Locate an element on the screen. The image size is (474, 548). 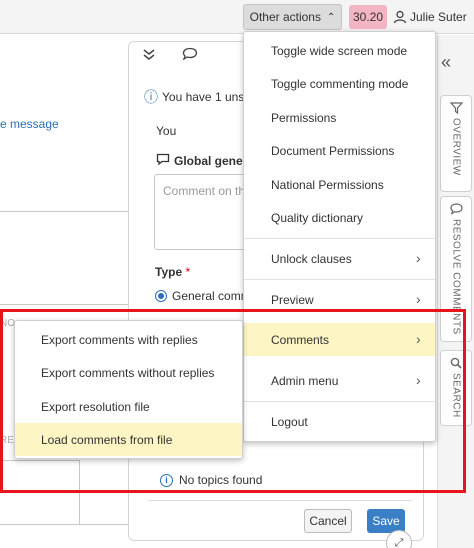
cancel-button: Cancel is located at coordinates (328, 521).